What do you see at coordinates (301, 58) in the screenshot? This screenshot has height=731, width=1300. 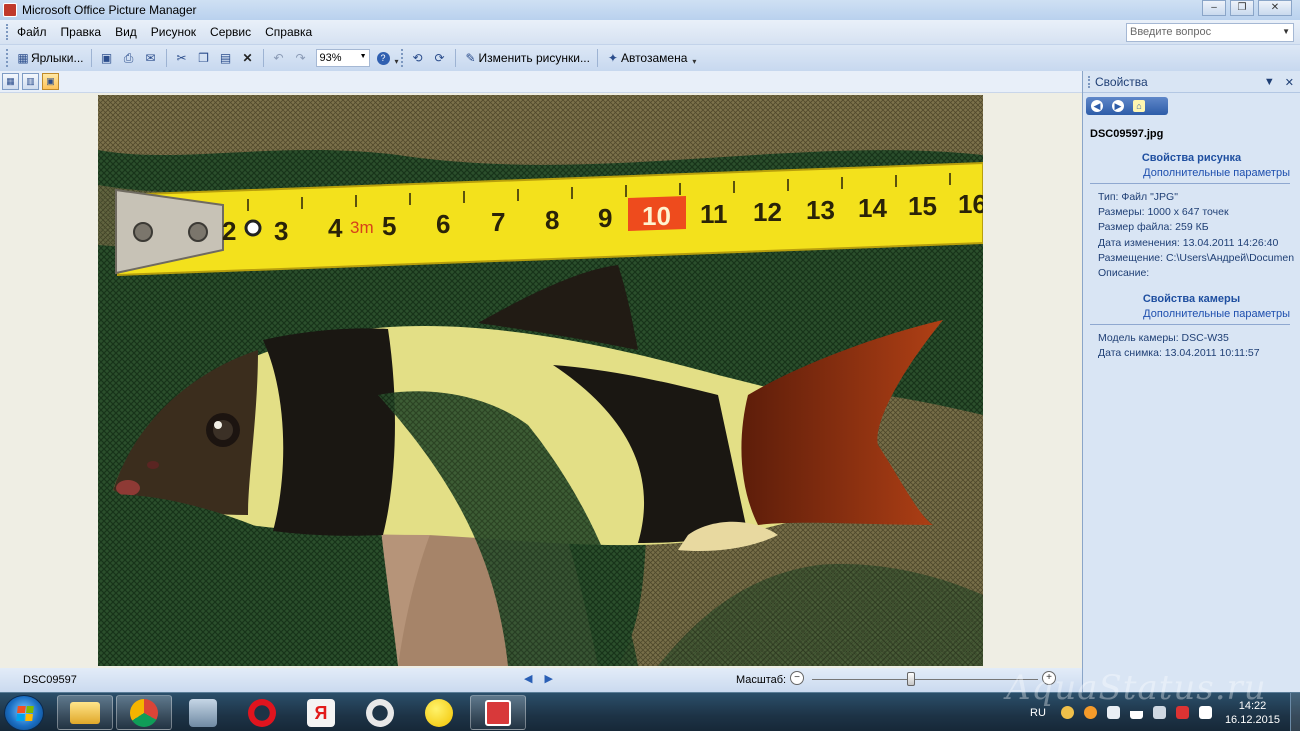 I see `redo-button: ↷` at bounding box center [301, 58].